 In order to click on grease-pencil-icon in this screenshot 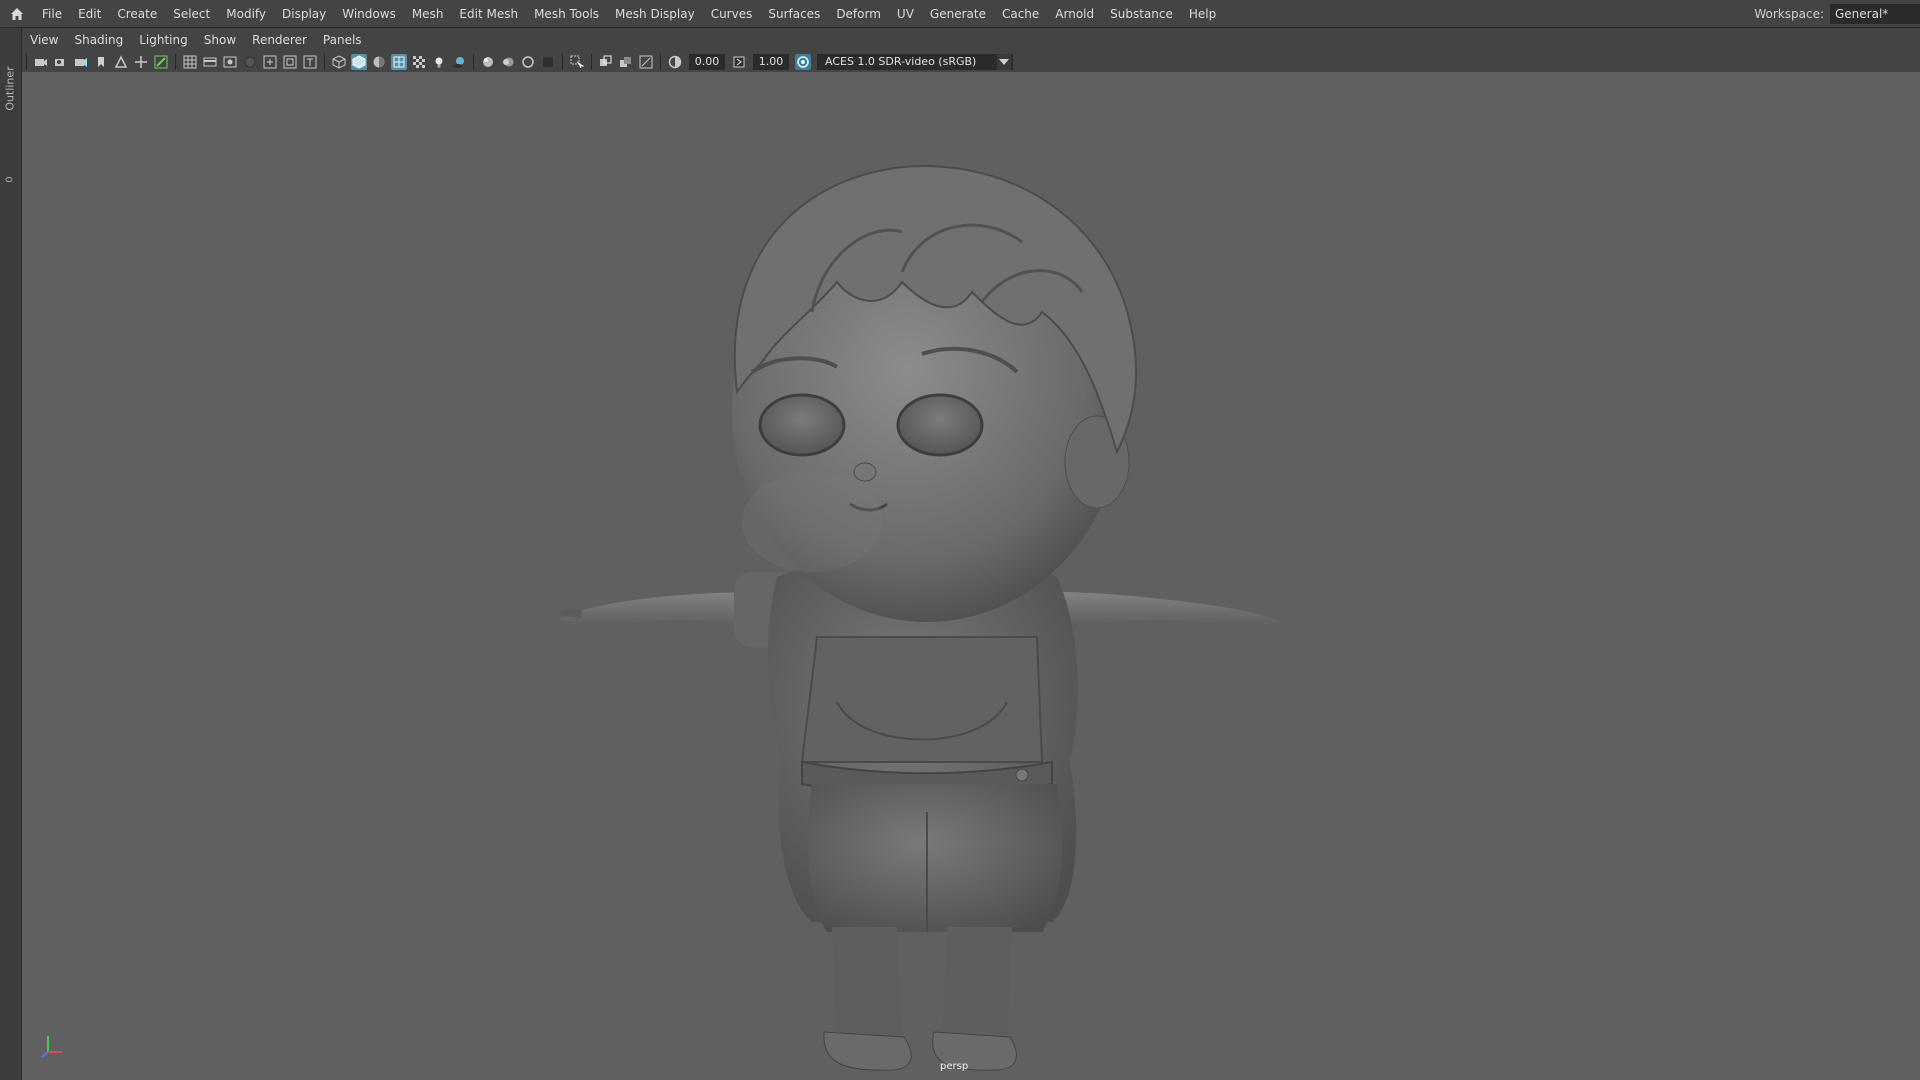, I will do `click(161, 62)`.